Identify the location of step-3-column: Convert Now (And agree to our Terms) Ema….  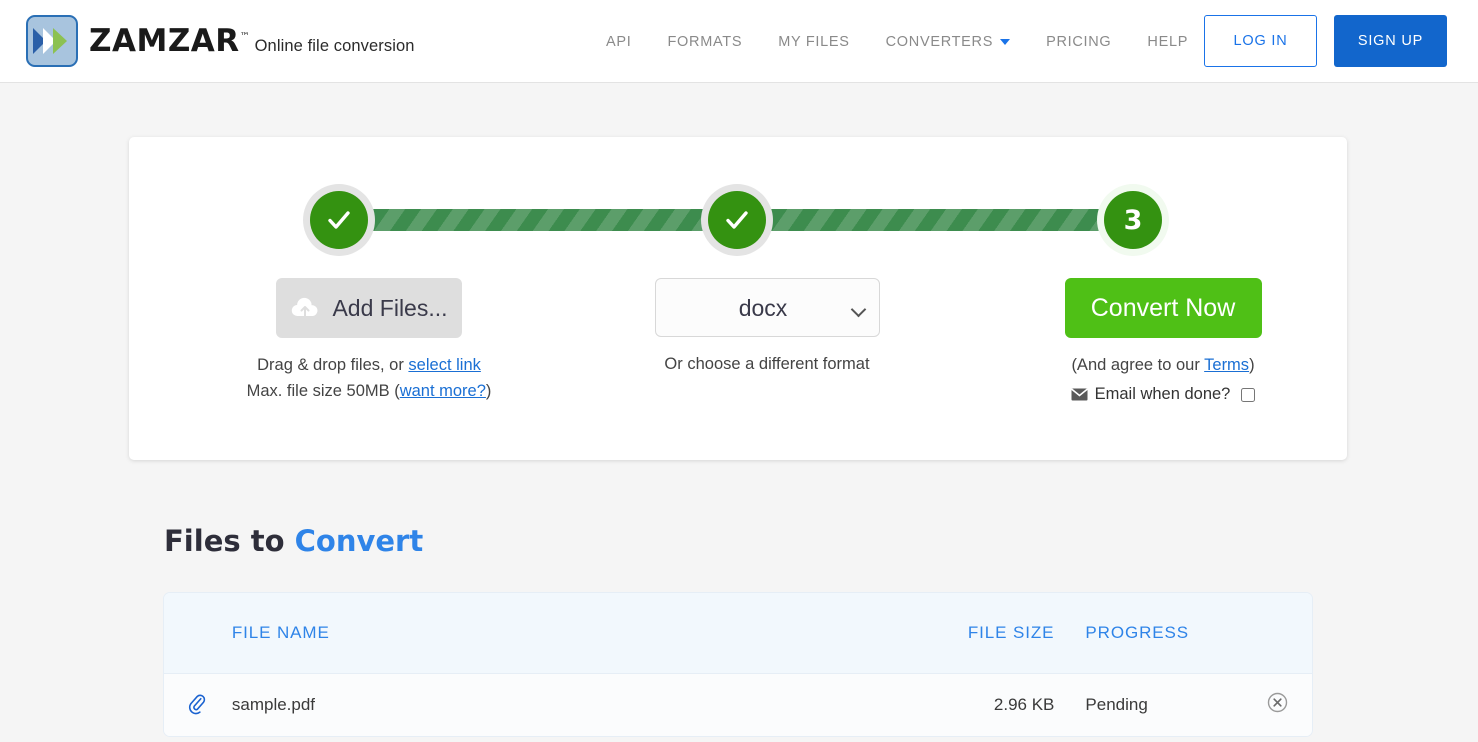
(1163, 341).